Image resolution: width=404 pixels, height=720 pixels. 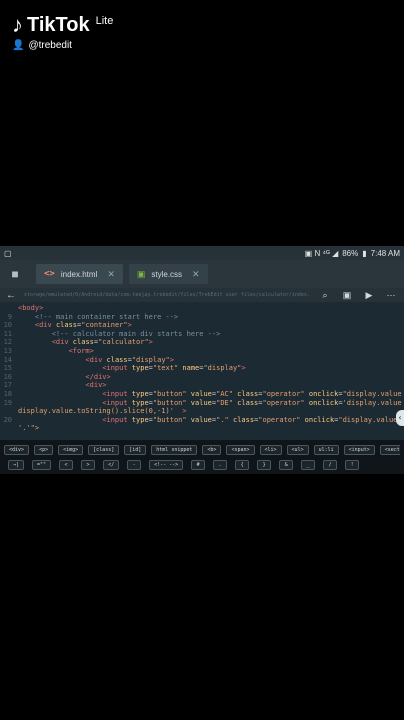 What do you see at coordinates (49, 274) in the screenshot?
I see `code-icon: <>` at bounding box center [49, 274].